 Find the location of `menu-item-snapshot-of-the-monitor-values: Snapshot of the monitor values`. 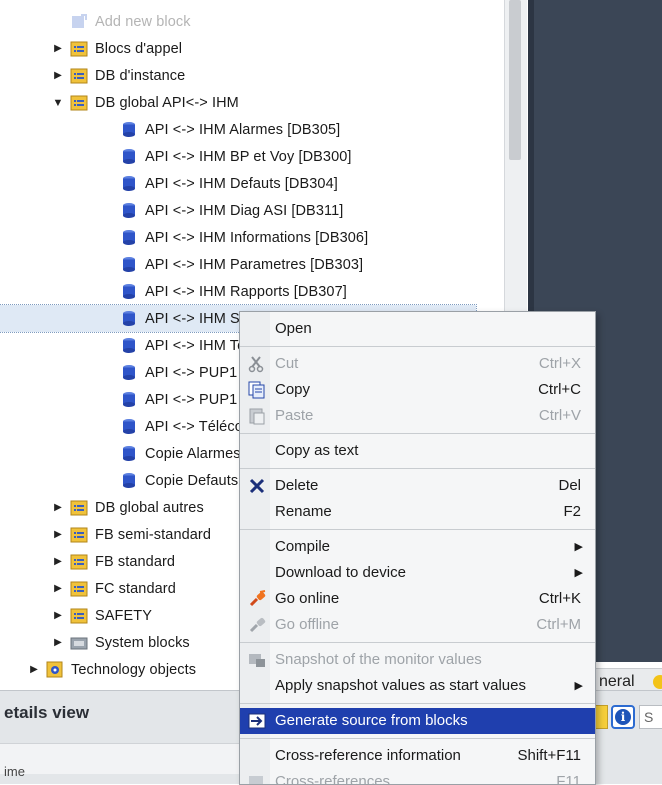

menu-item-snapshot-of-the-monitor-values: Snapshot of the monitor values is located at coordinates (417, 660).